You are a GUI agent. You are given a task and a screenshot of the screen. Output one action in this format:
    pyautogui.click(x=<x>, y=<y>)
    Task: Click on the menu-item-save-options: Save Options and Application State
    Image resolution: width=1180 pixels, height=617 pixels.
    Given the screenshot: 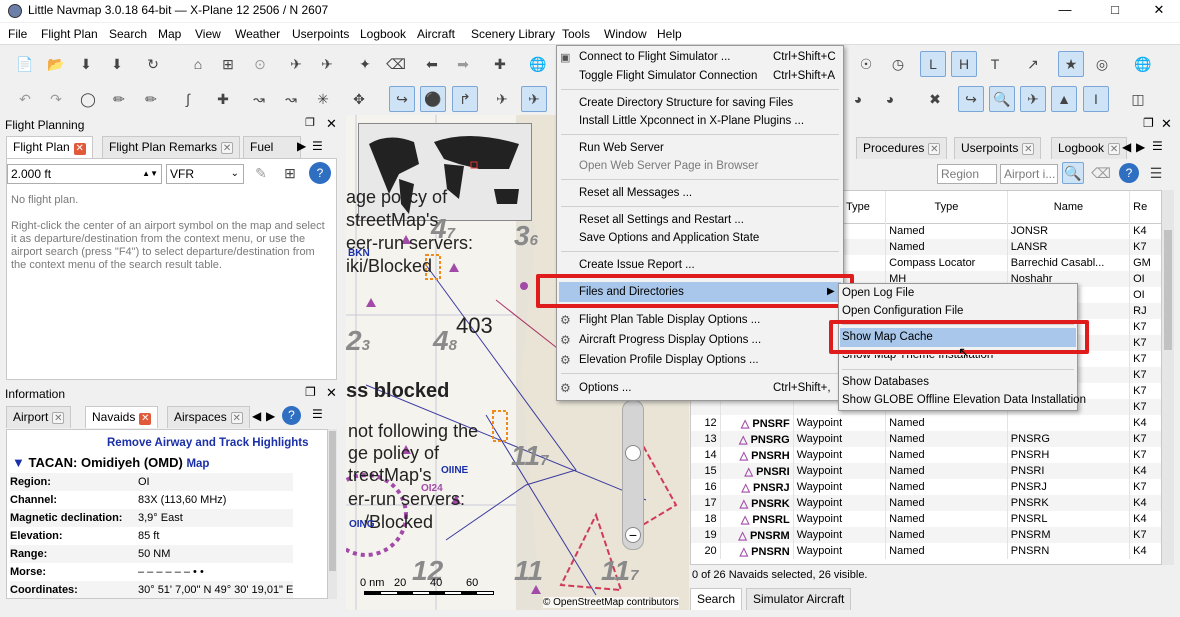 What is the action you would take?
    pyautogui.click(x=669, y=238)
    